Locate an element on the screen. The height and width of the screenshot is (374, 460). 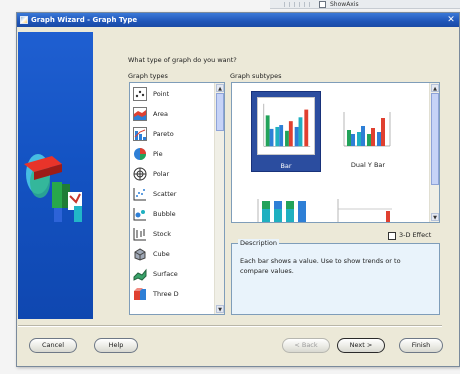
graph-type-label: Area is located at coordinates (160, 114).